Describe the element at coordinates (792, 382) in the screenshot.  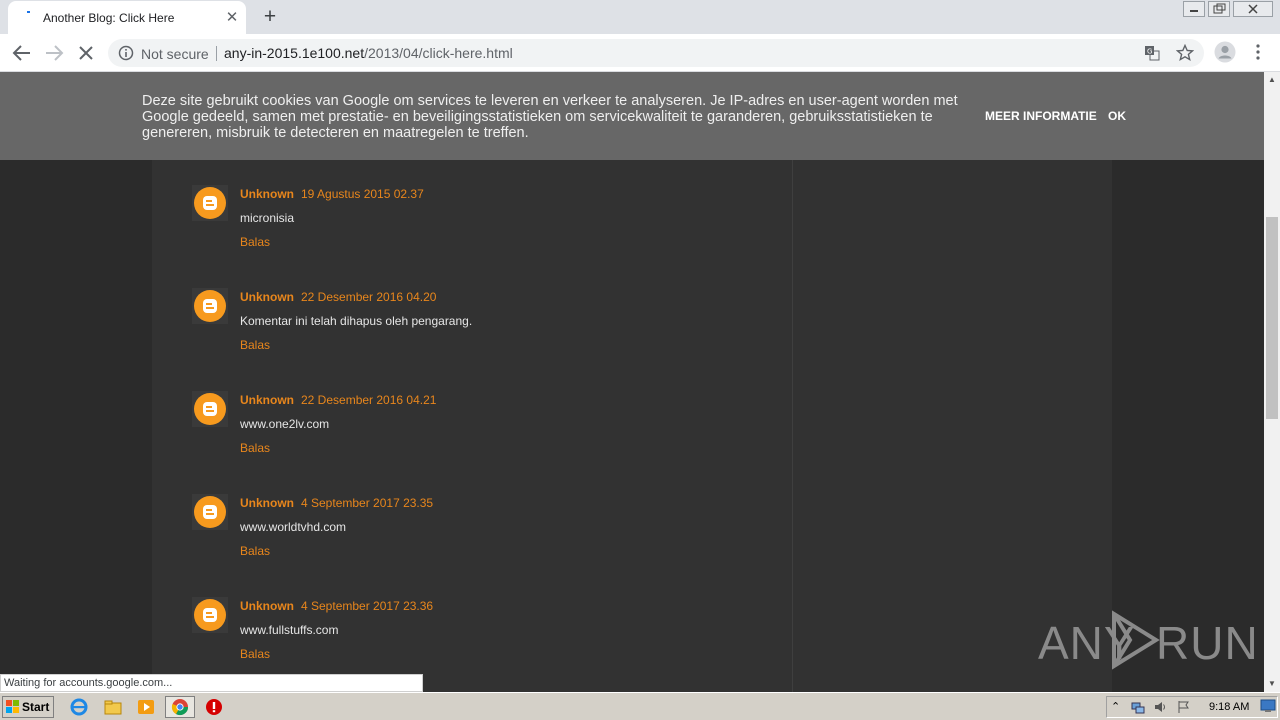
I see `sidebar-divider` at that location.